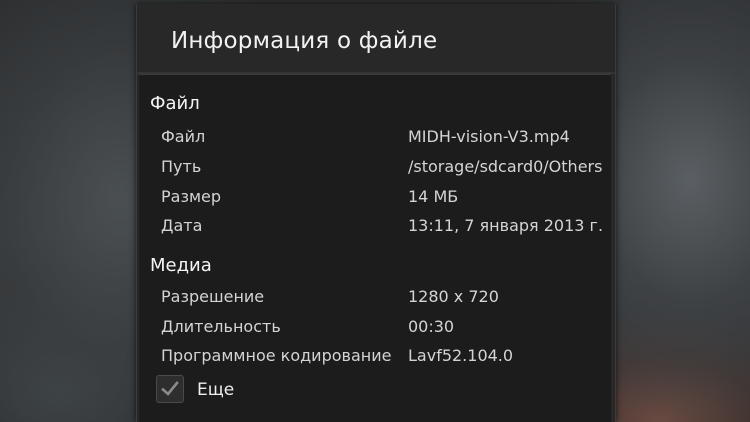  I want to click on row-value-date: 13:11, 7 января 2013 г., so click(506, 225).